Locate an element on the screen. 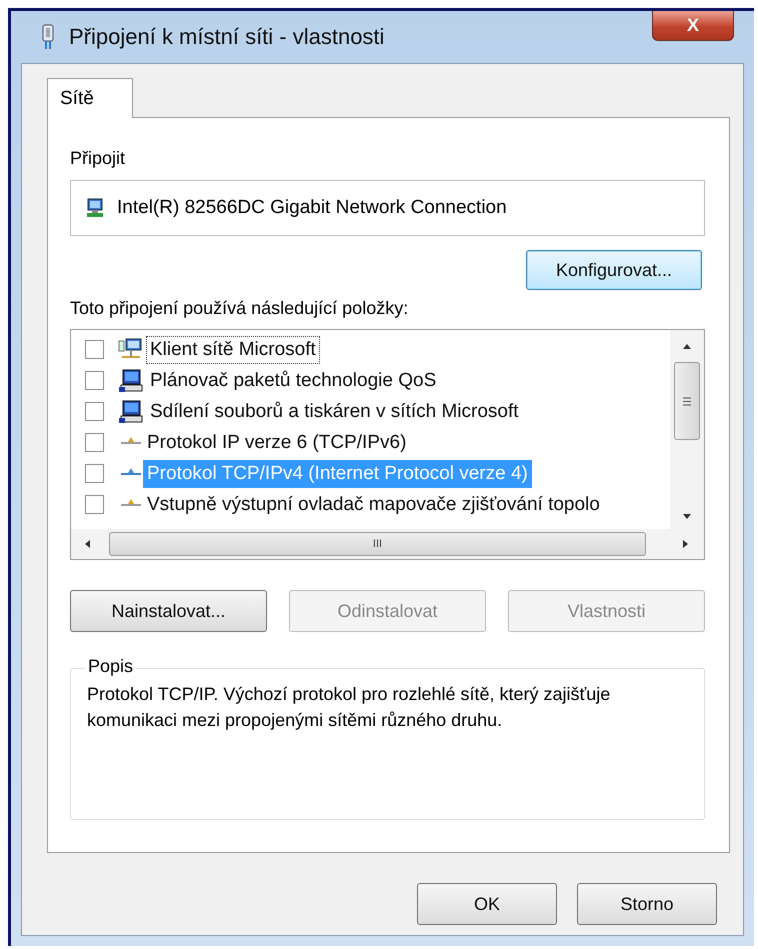 This screenshot has height=949, width=758. item-label: Klient sítě Microsoft is located at coordinates (233, 350).